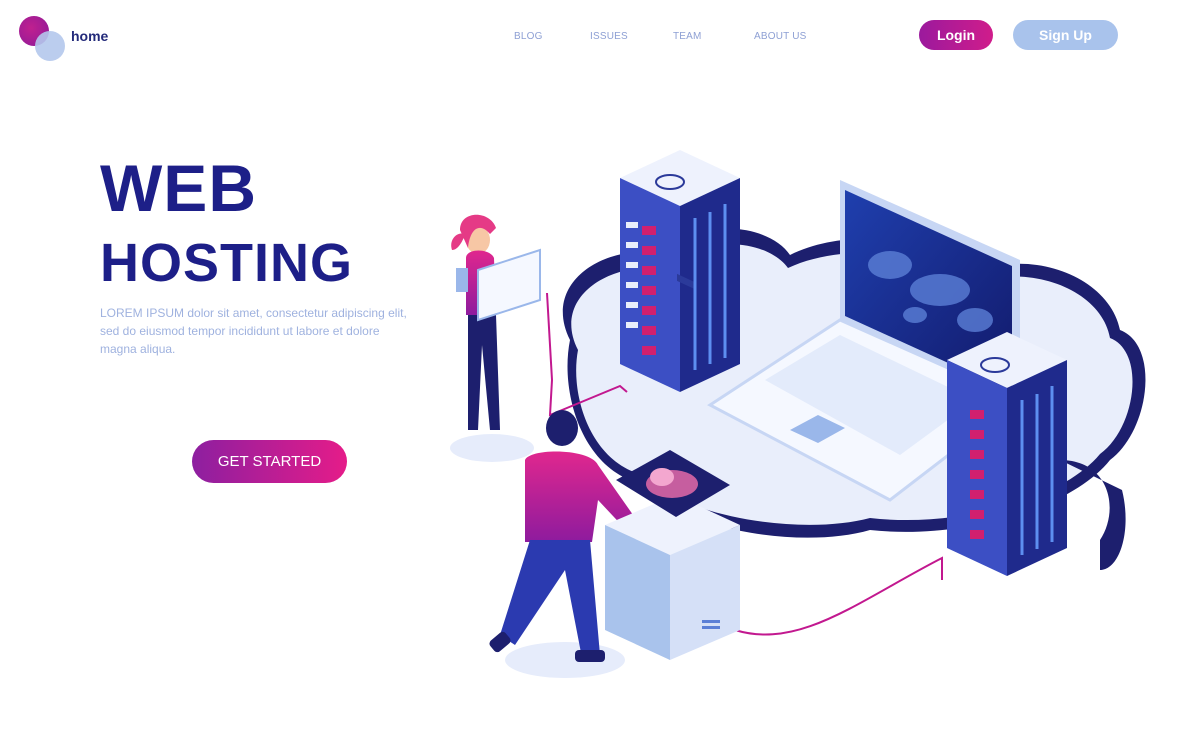  Describe the element at coordinates (956, 35) in the screenshot. I see `login-button: Login` at that location.